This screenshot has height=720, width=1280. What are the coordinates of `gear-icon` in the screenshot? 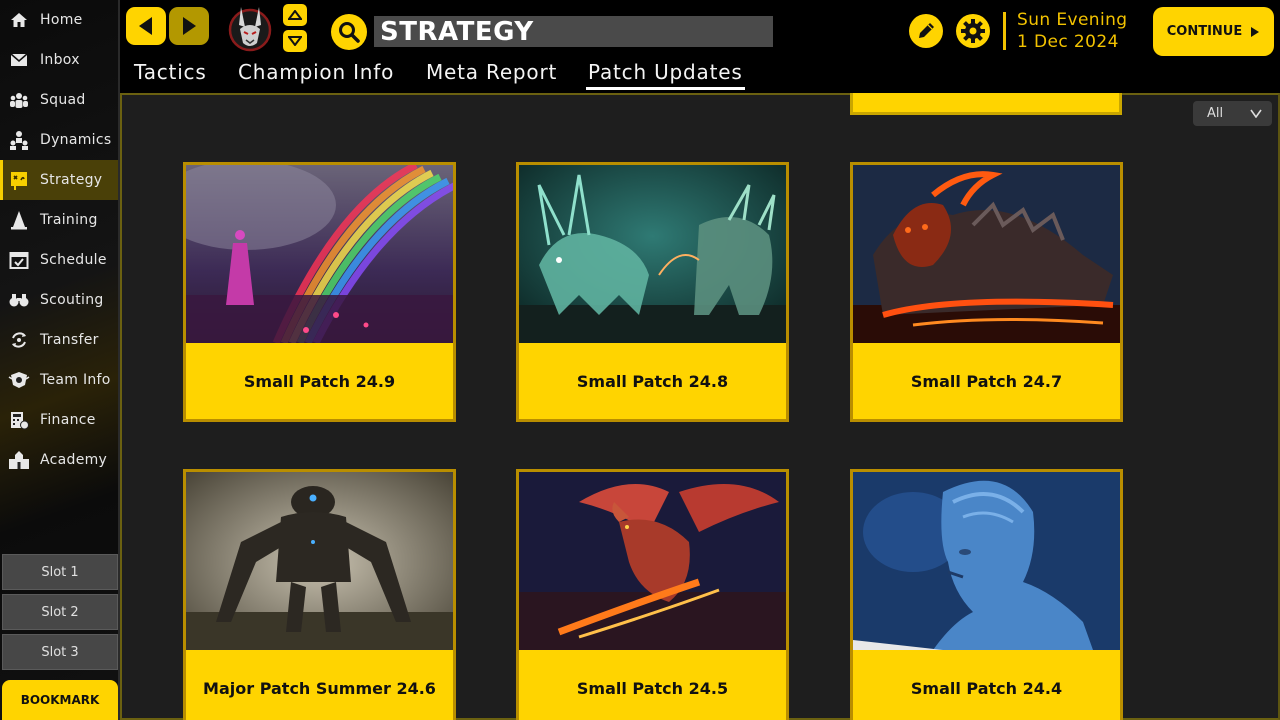 It's located at (973, 31).